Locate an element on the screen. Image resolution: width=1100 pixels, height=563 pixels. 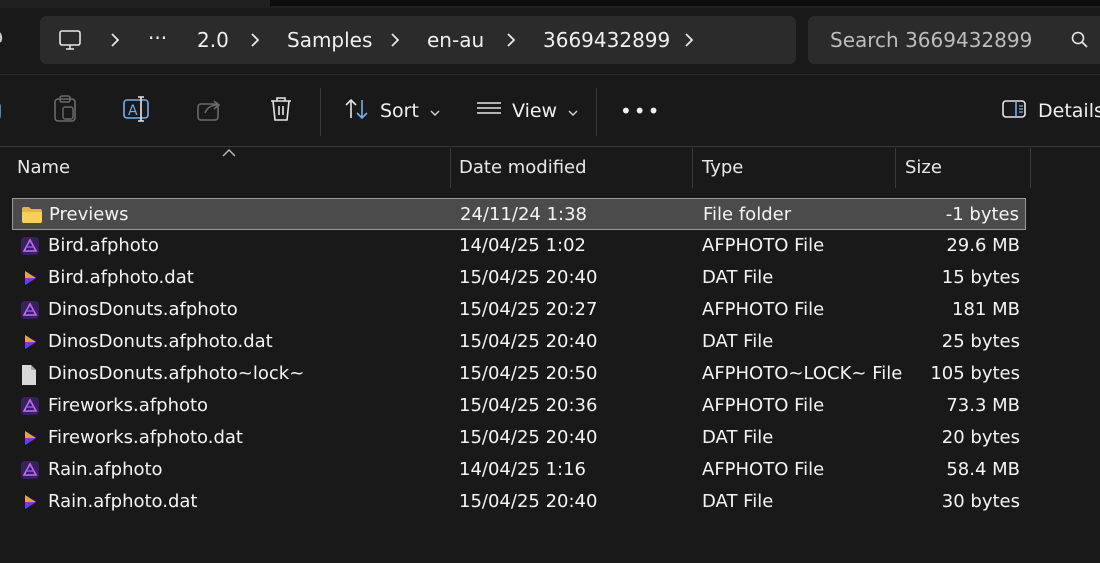
search-box: Search 3669432899 is located at coordinates (954, 40).